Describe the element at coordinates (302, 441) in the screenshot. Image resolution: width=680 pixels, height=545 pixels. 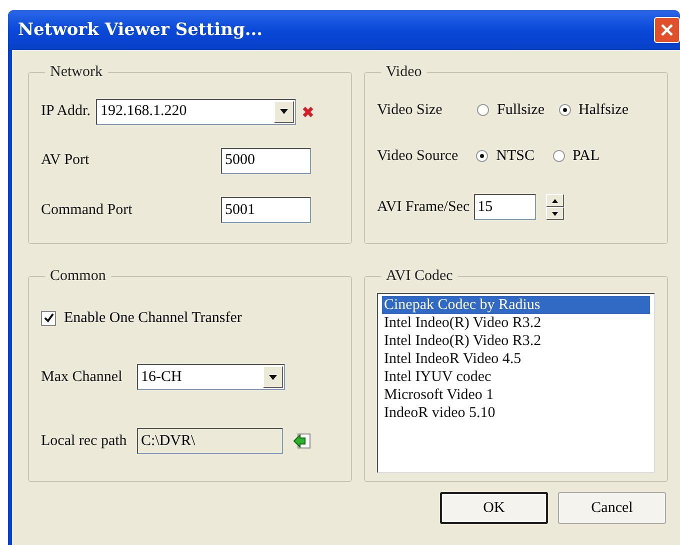
I see `browse-icon` at that location.